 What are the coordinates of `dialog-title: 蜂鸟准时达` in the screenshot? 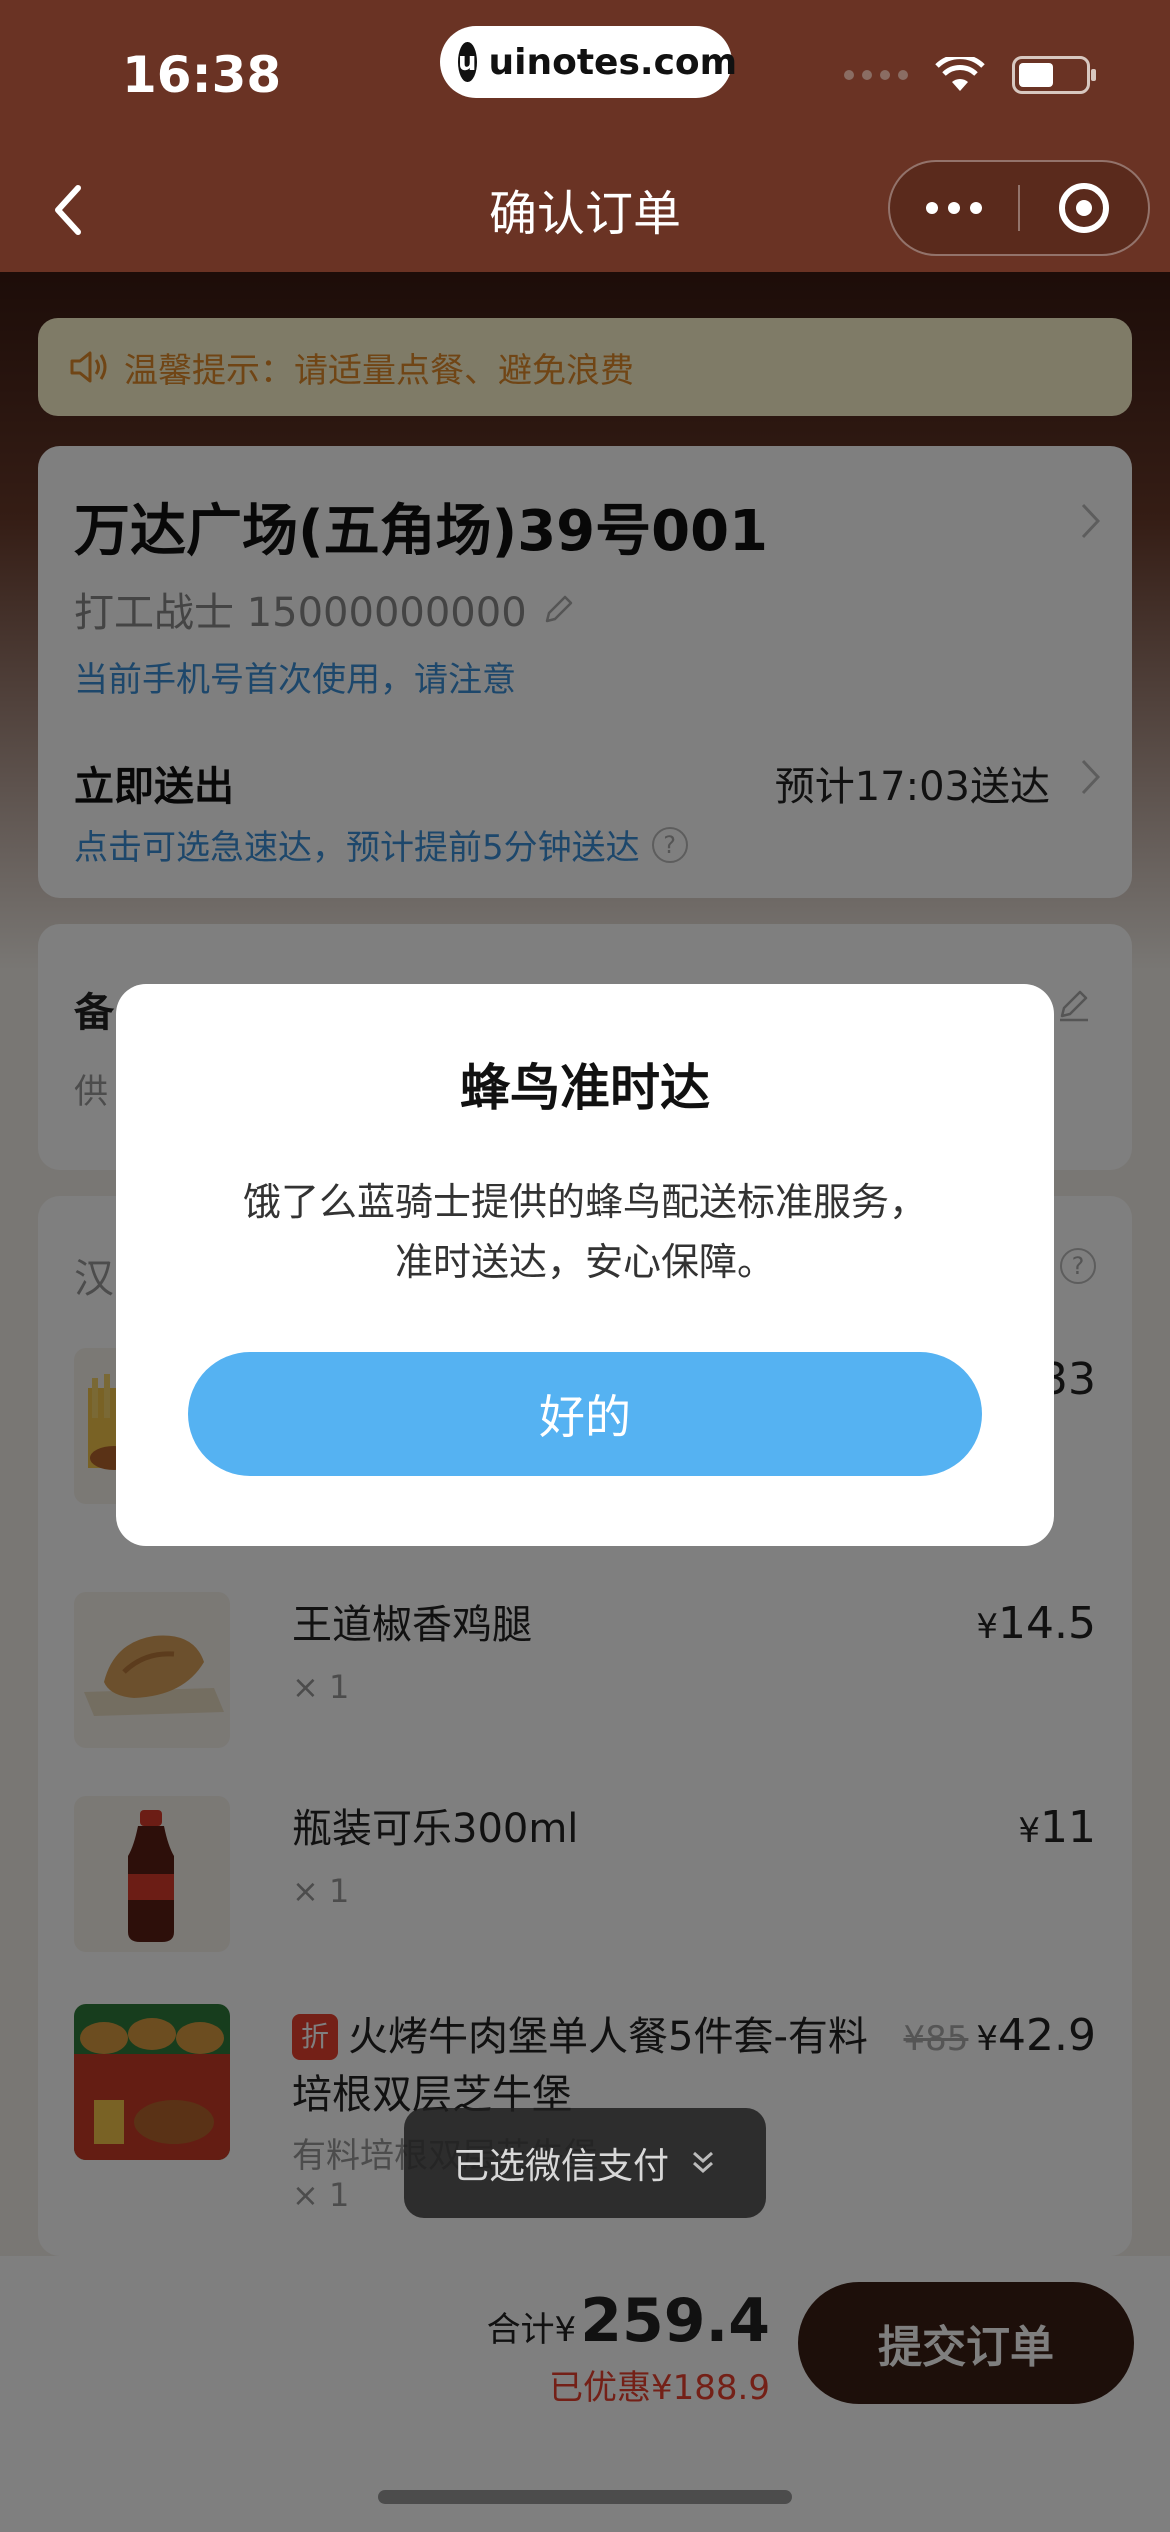 It's located at (585, 1088).